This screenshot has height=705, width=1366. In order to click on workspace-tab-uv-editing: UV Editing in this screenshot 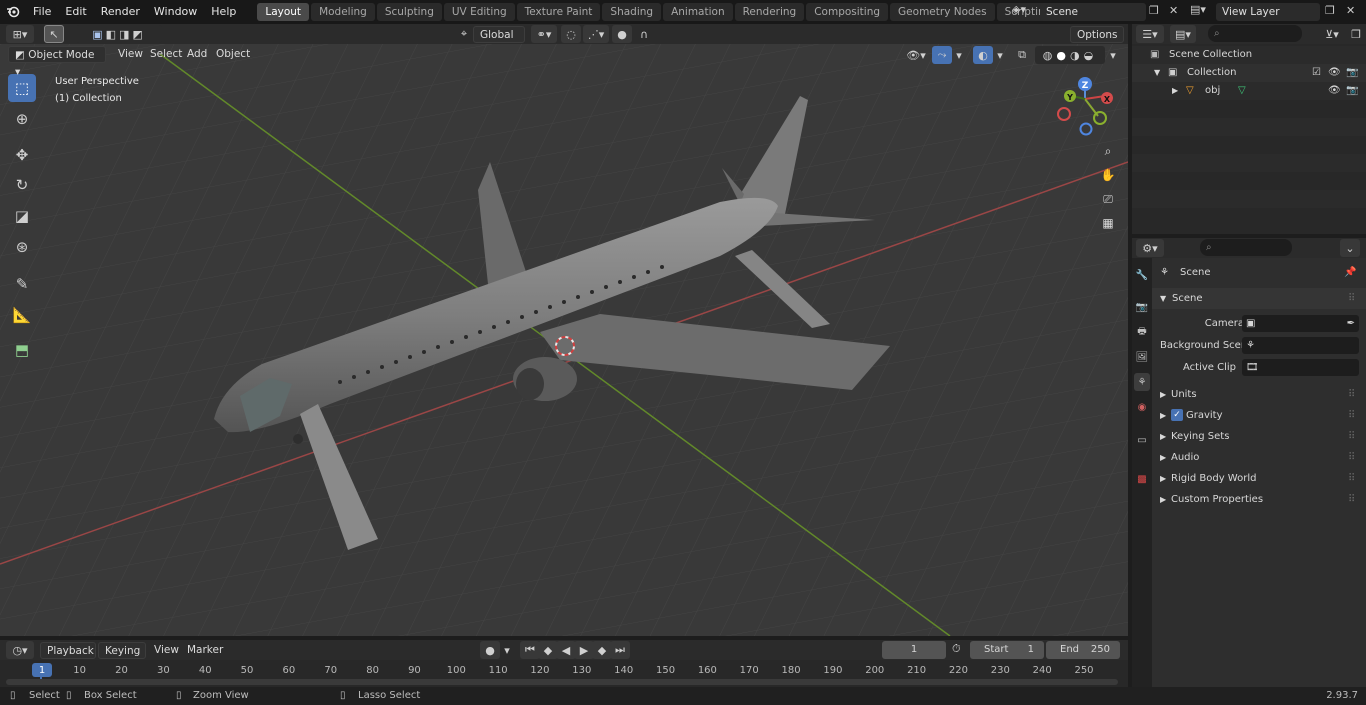, I will do `click(479, 12)`.